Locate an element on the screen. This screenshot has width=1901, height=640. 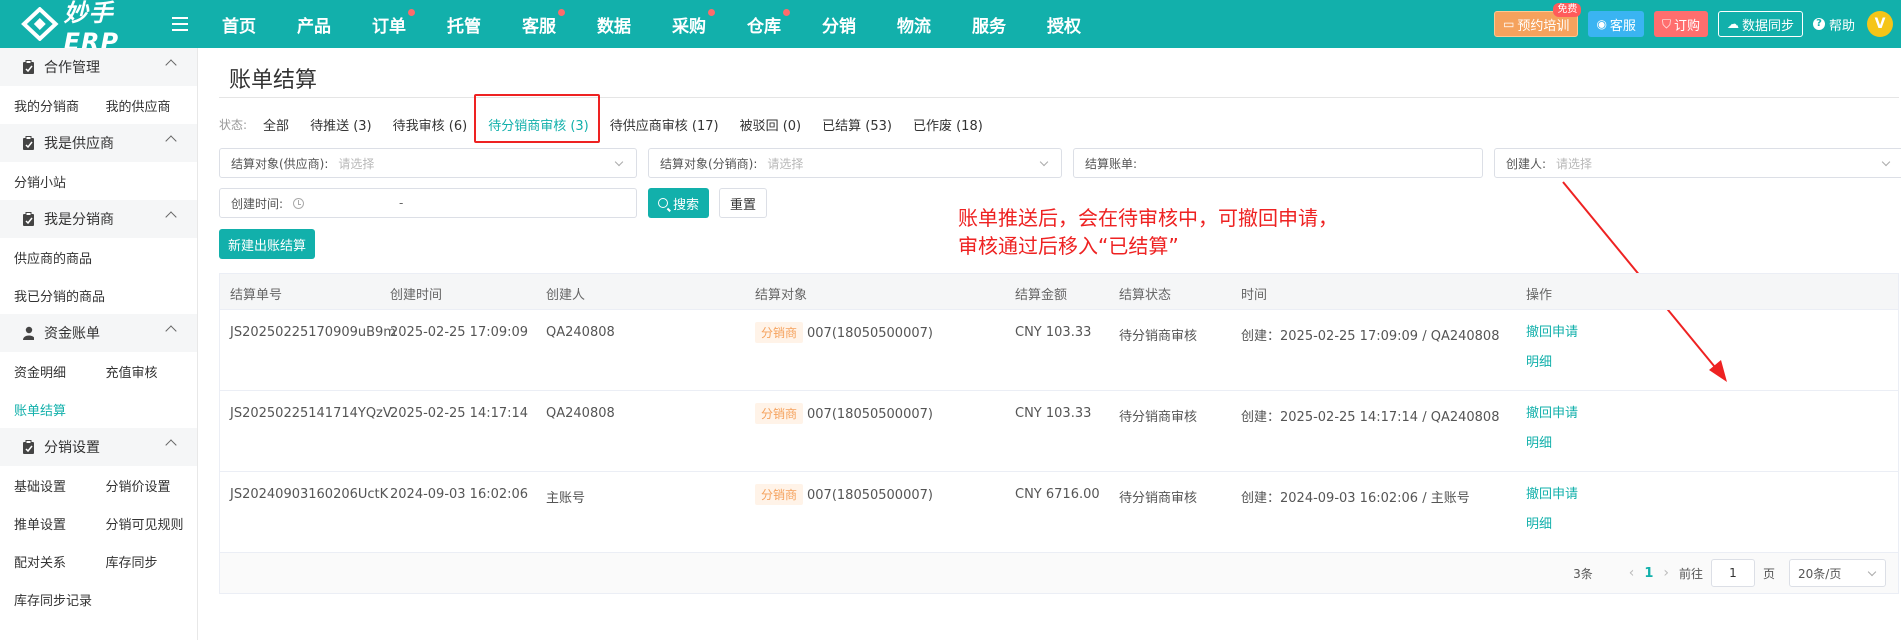
reset-button: 重置 is located at coordinates (743, 203).